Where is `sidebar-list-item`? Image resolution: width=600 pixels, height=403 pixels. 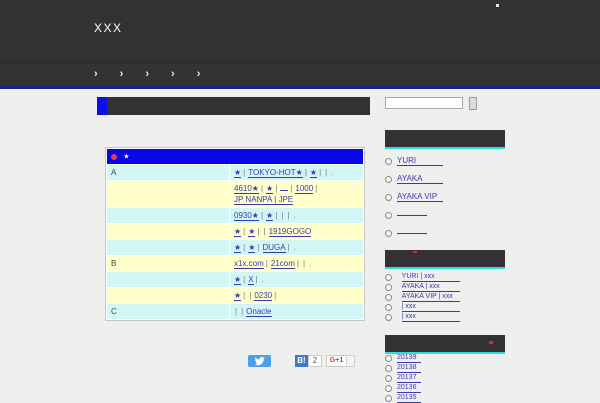
sidebar-list-item is located at coordinates (414, 215).